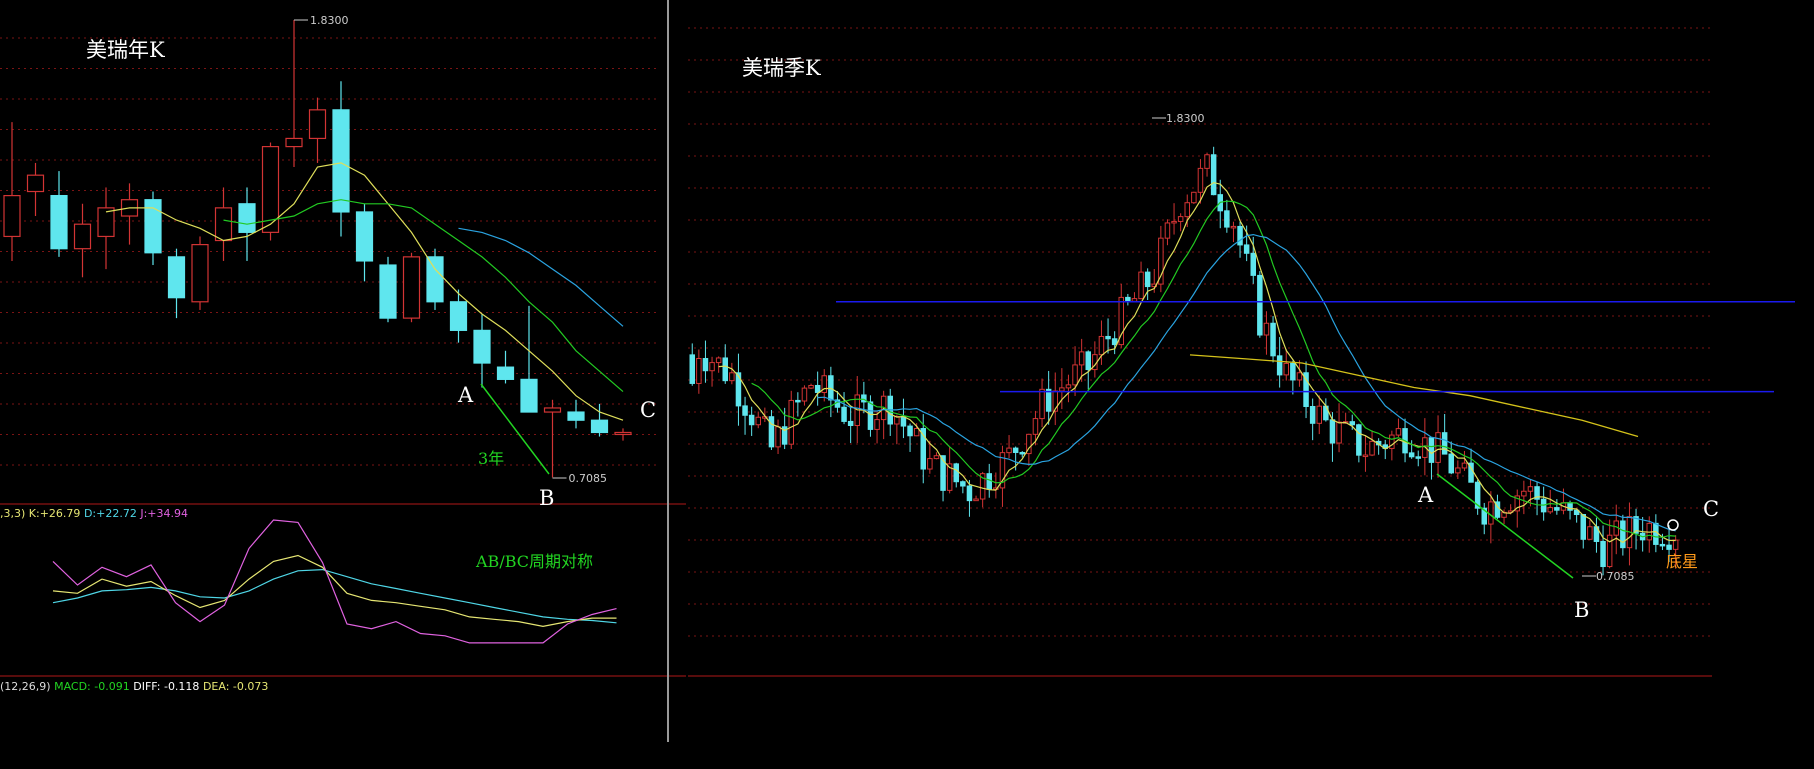 The width and height of the screenshot is (1814, 769). I want to click on annual-high-label: 1.8300, so click(329, 20).